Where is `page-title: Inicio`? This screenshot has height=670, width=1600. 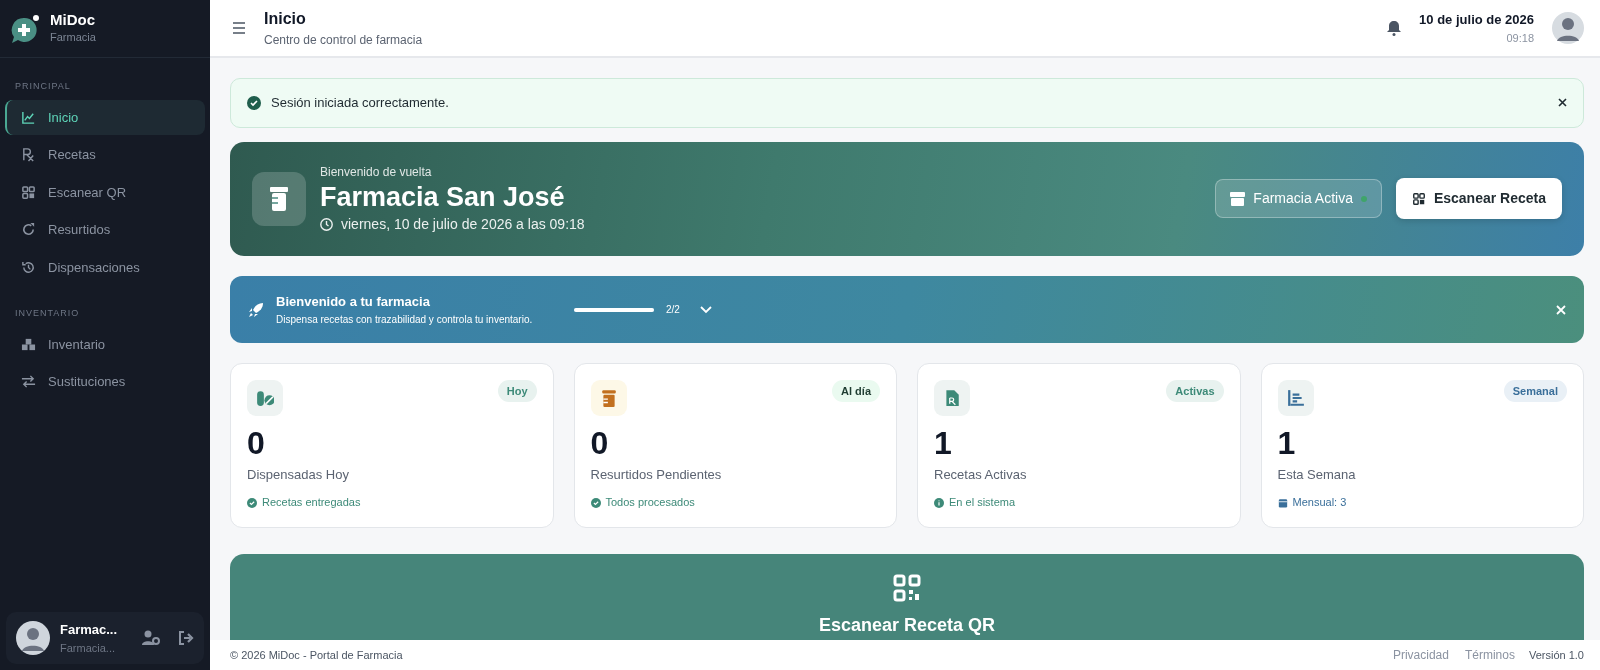
page-title: Inicio is located at coordinates (285, 19).